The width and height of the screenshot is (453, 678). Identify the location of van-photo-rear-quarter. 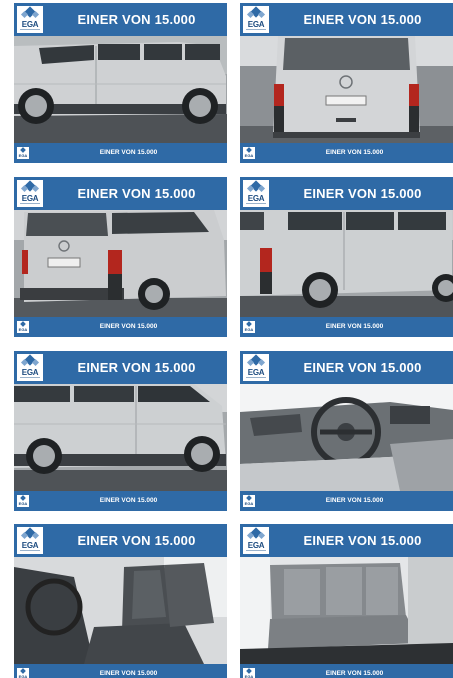
(120, 263).